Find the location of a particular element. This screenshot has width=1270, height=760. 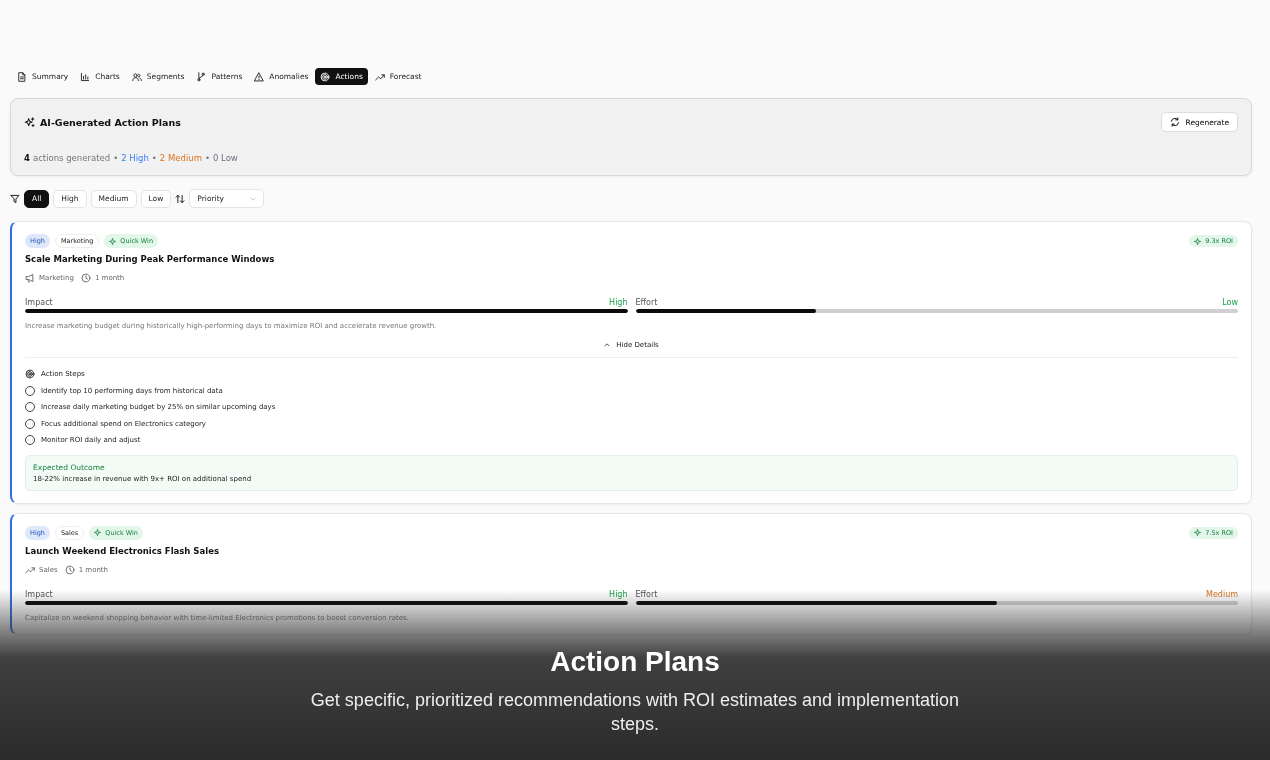

sparkles-icon is located at coordinates (29, 122).